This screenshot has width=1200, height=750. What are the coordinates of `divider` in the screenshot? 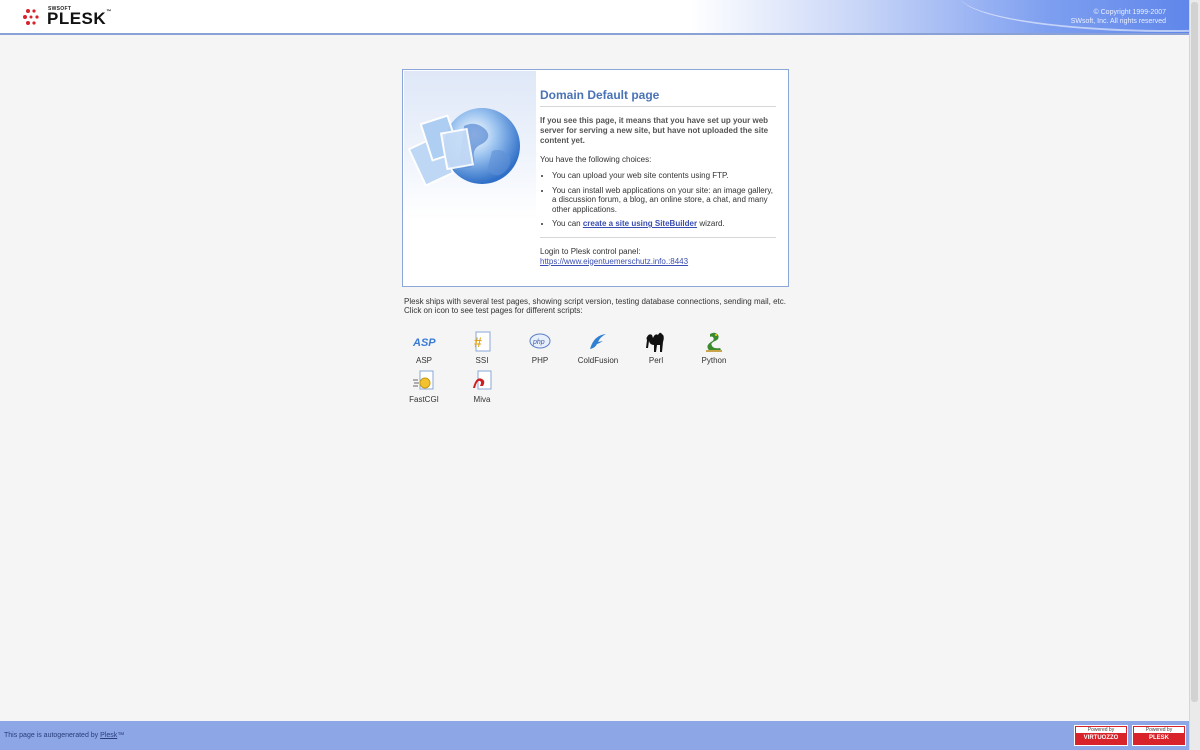 It's located at (658, 237).